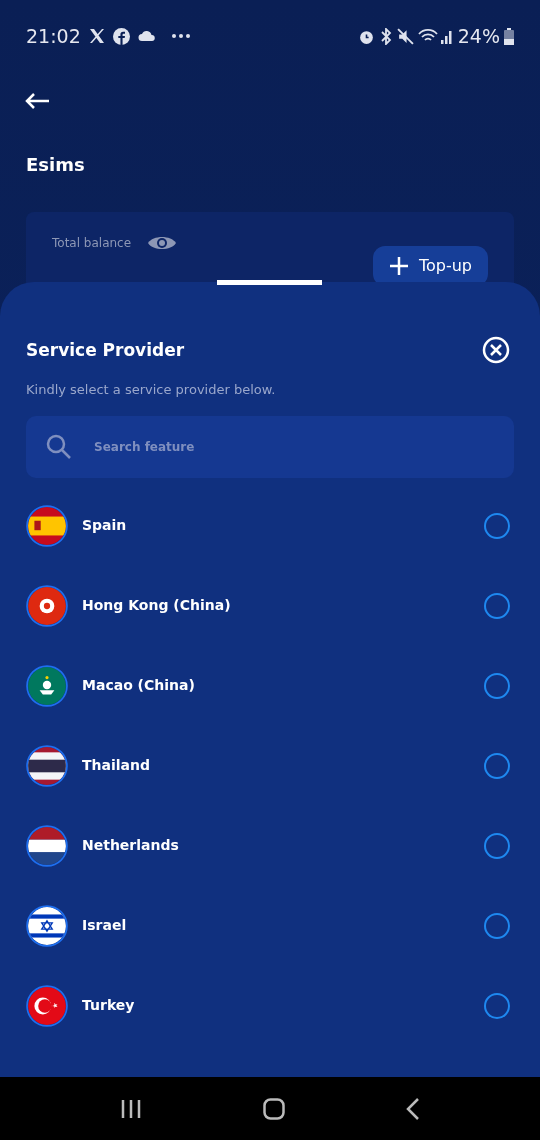  What do you see at coordinates (53, 36) in the screenshot?
I see `status-time: 21:02` at bounding box center [53, 36].